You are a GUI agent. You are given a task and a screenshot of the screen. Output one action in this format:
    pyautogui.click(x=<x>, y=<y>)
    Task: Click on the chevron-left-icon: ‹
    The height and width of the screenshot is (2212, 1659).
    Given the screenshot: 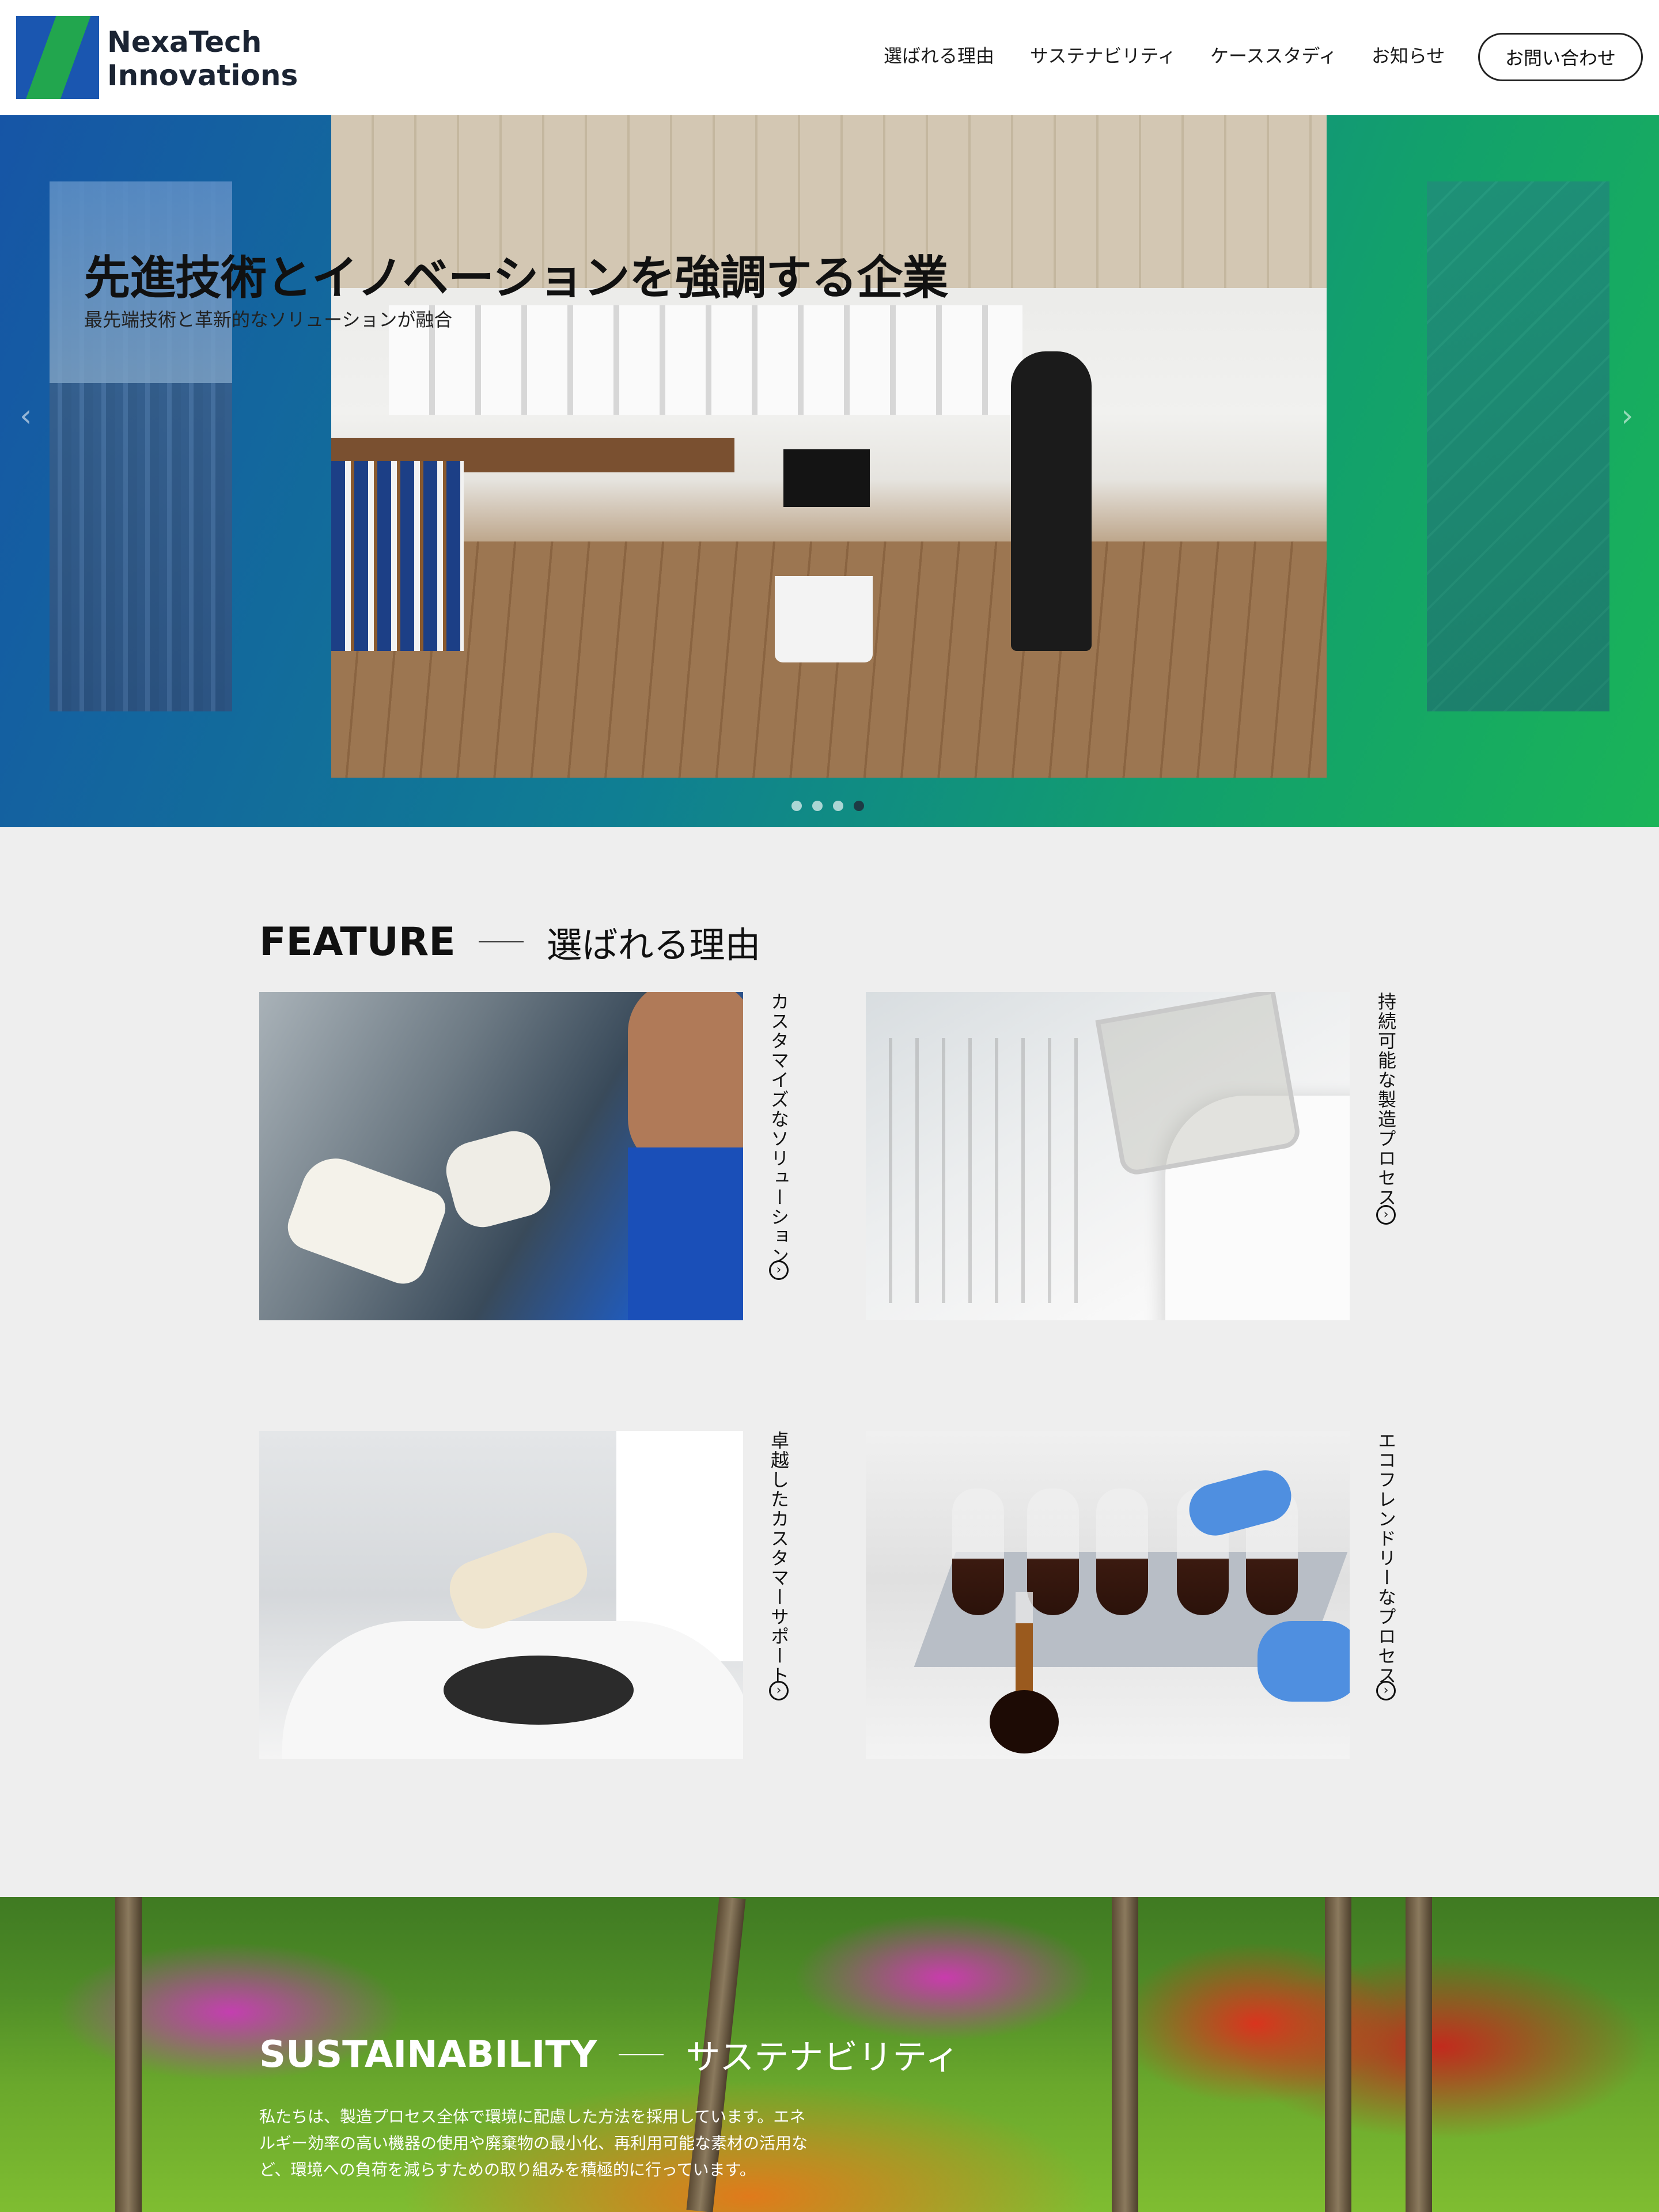 What is the action you would take?
    pyautogui.click(x=26, y=415)
    